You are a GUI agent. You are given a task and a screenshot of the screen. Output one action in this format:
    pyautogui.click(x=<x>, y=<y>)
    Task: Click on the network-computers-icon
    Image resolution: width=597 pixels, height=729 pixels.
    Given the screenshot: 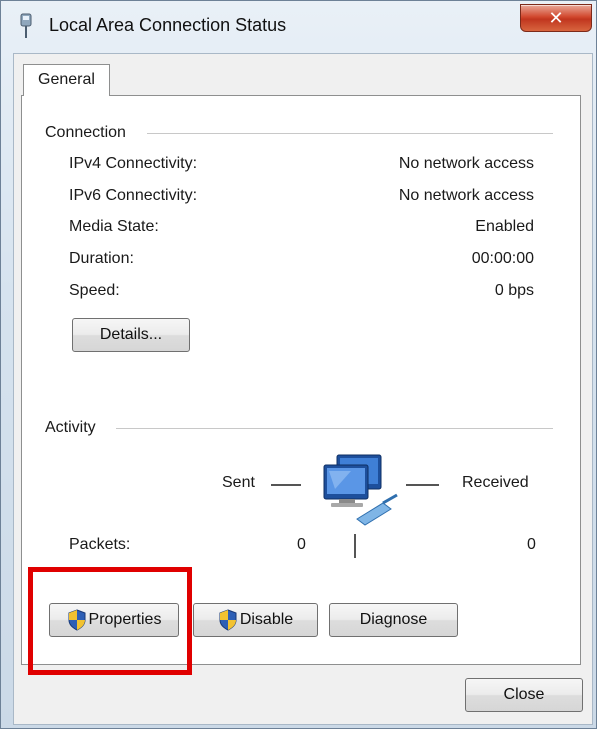 What is the action you would take?
    pyautogui.click(x=360, y=490)
    